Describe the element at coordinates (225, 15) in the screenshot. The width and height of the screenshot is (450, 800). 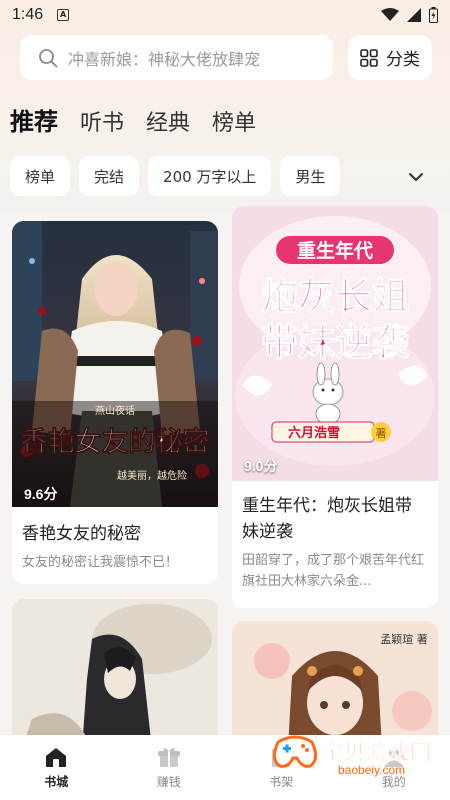
I see `status-bar: 1:46 A` at that location.